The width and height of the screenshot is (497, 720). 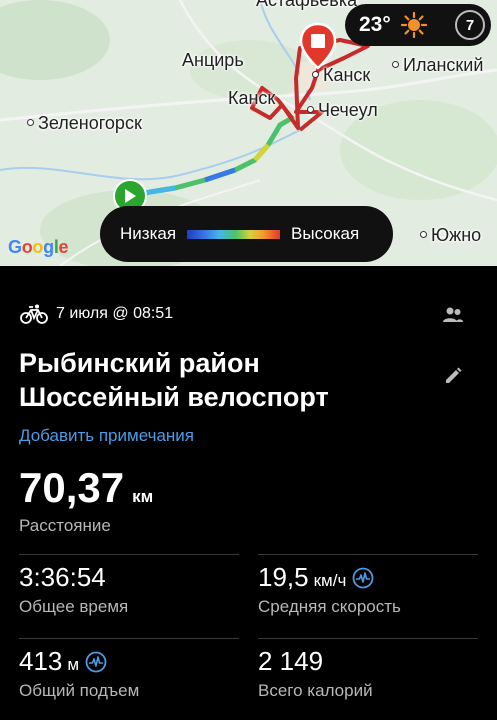 What do you see at coordinates (375, 24) in the screenshot?
I see `temperature: 23°` at bounding box center [375, 24].